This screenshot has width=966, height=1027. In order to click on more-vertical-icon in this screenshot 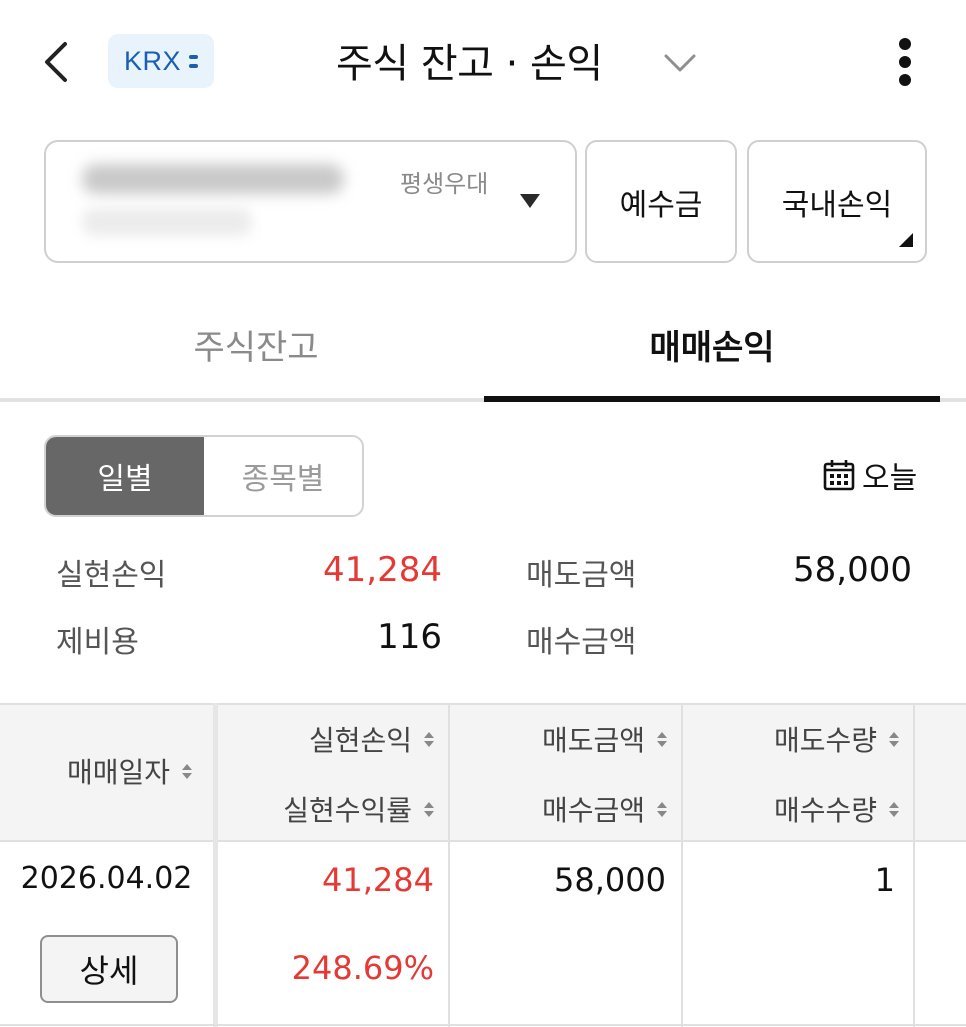, I will do `click(905, 62)`.